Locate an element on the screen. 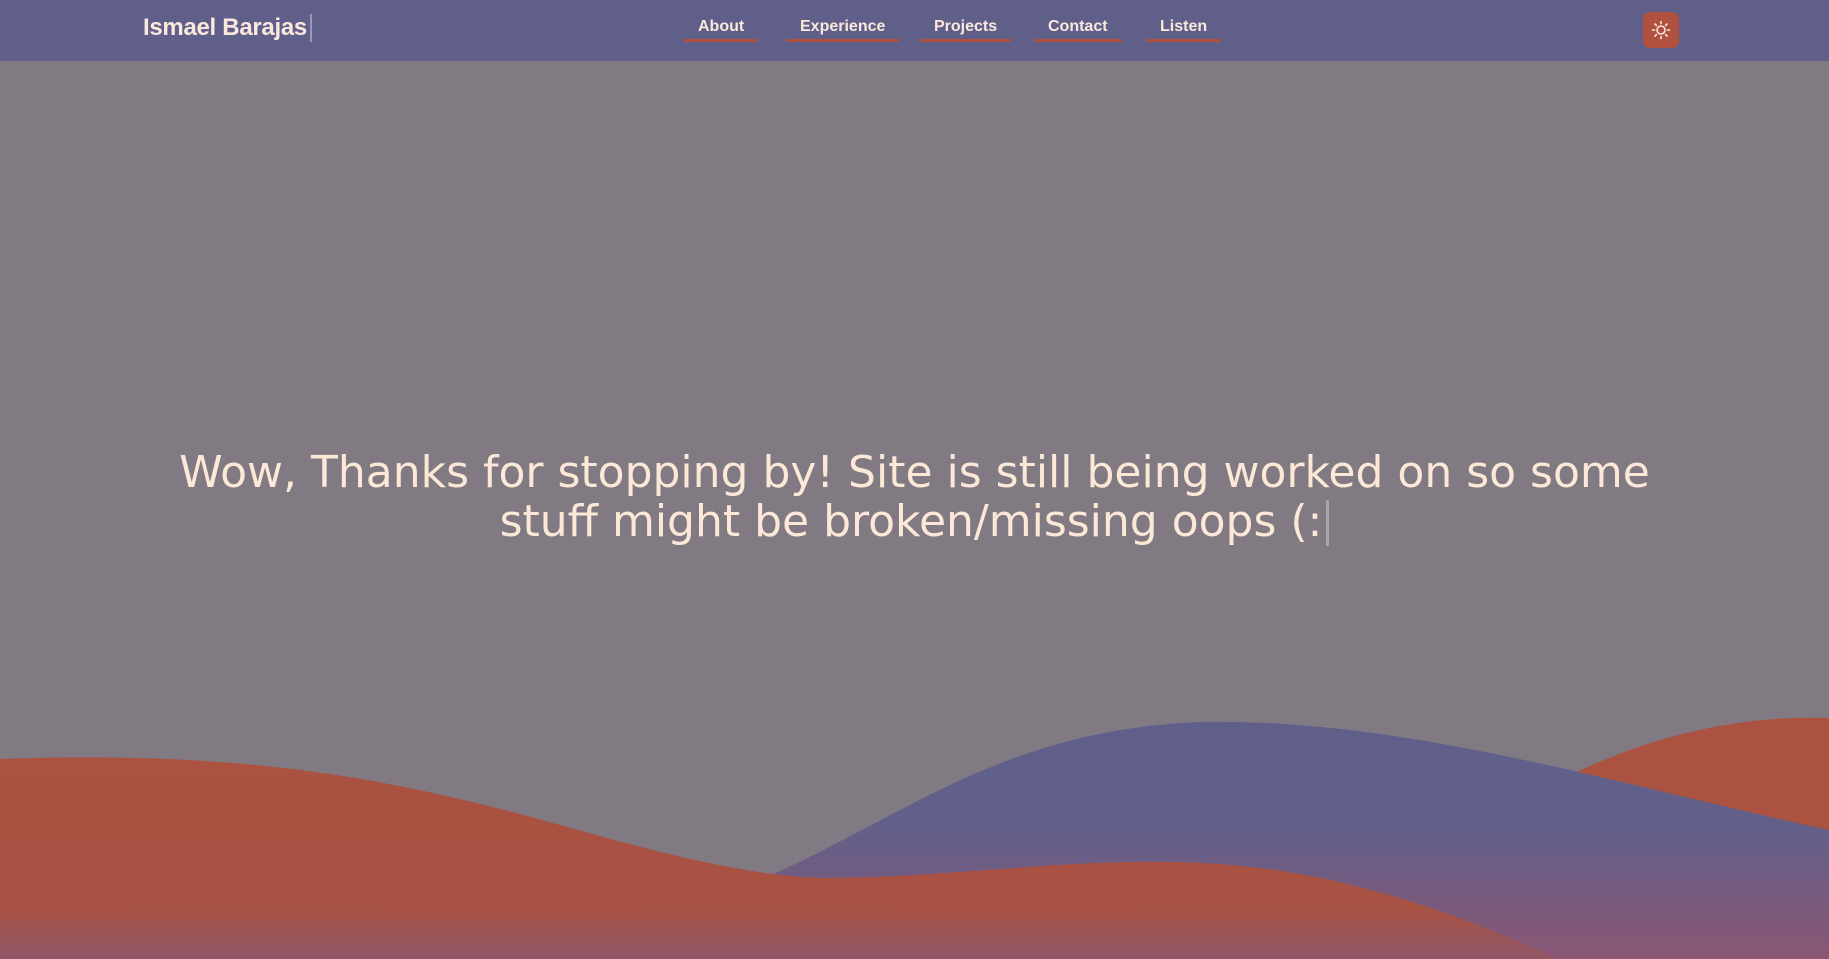  nav-link-listen: Listen is located at coordinates (1183, 30).